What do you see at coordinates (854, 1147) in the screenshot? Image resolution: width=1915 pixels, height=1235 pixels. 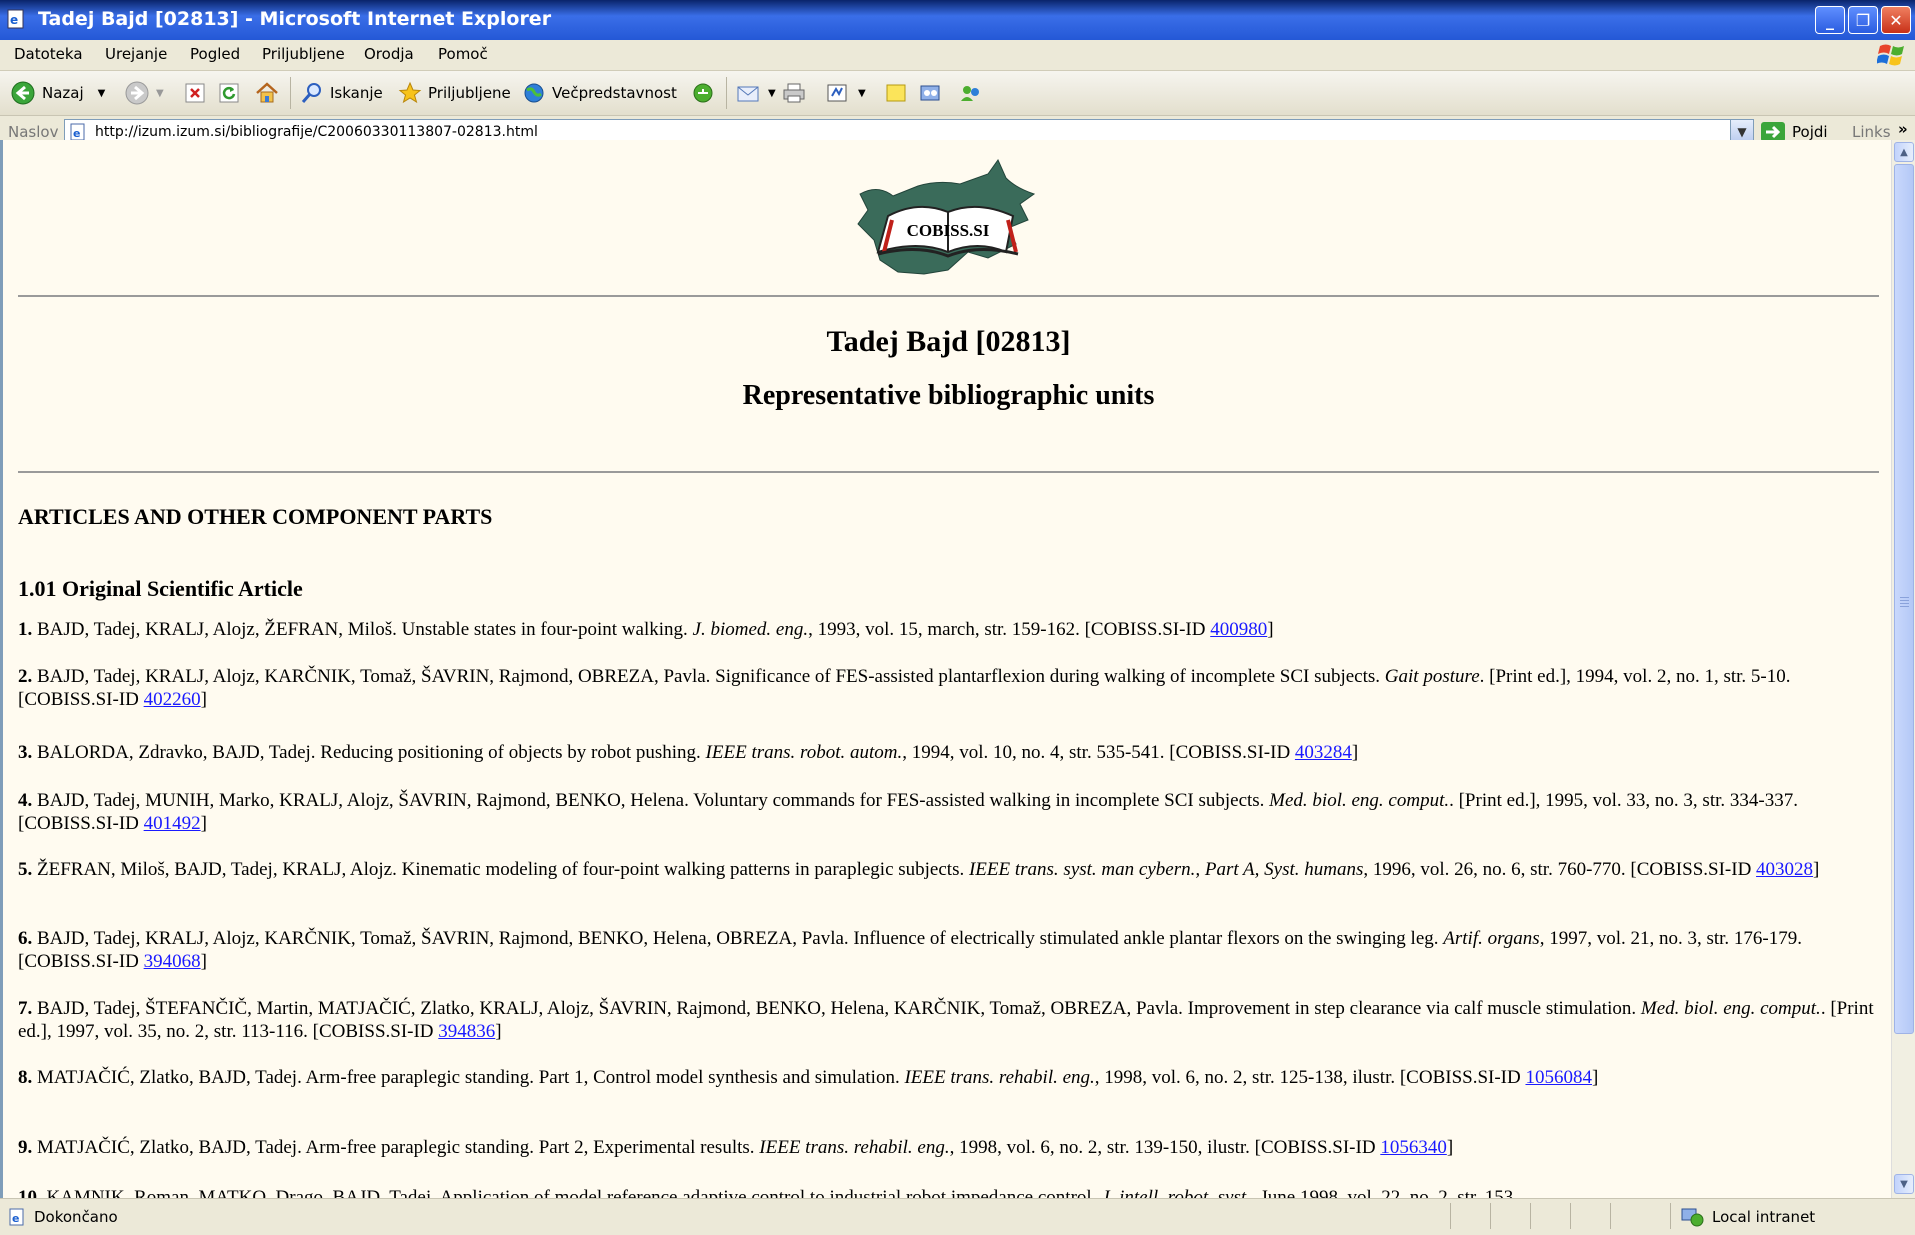 I see `entry-journal: IEEE trans. rehabil. eng.` at bounding box center [854, 1147].